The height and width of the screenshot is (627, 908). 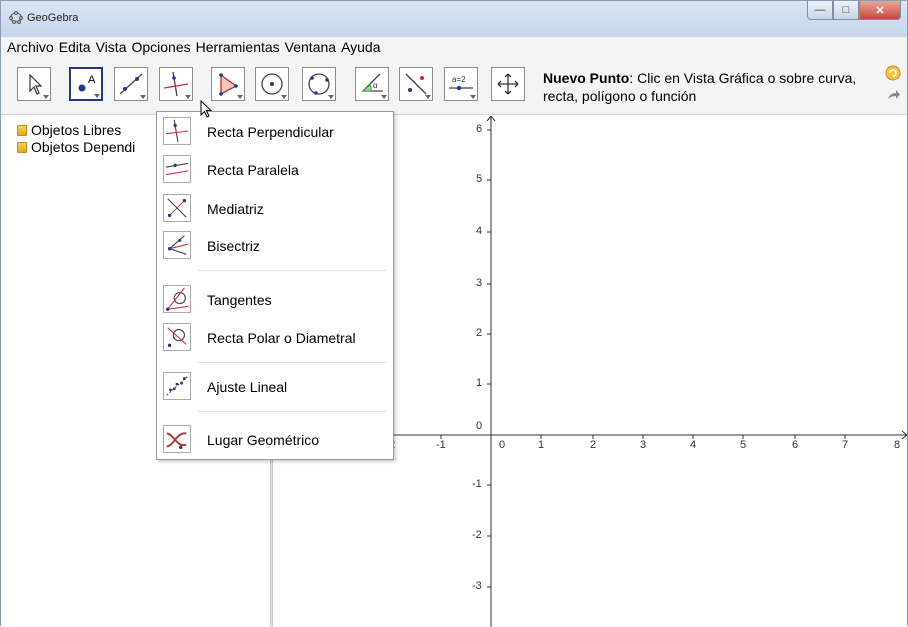 I want to click on redo-icon, so click(x=893, y=95).